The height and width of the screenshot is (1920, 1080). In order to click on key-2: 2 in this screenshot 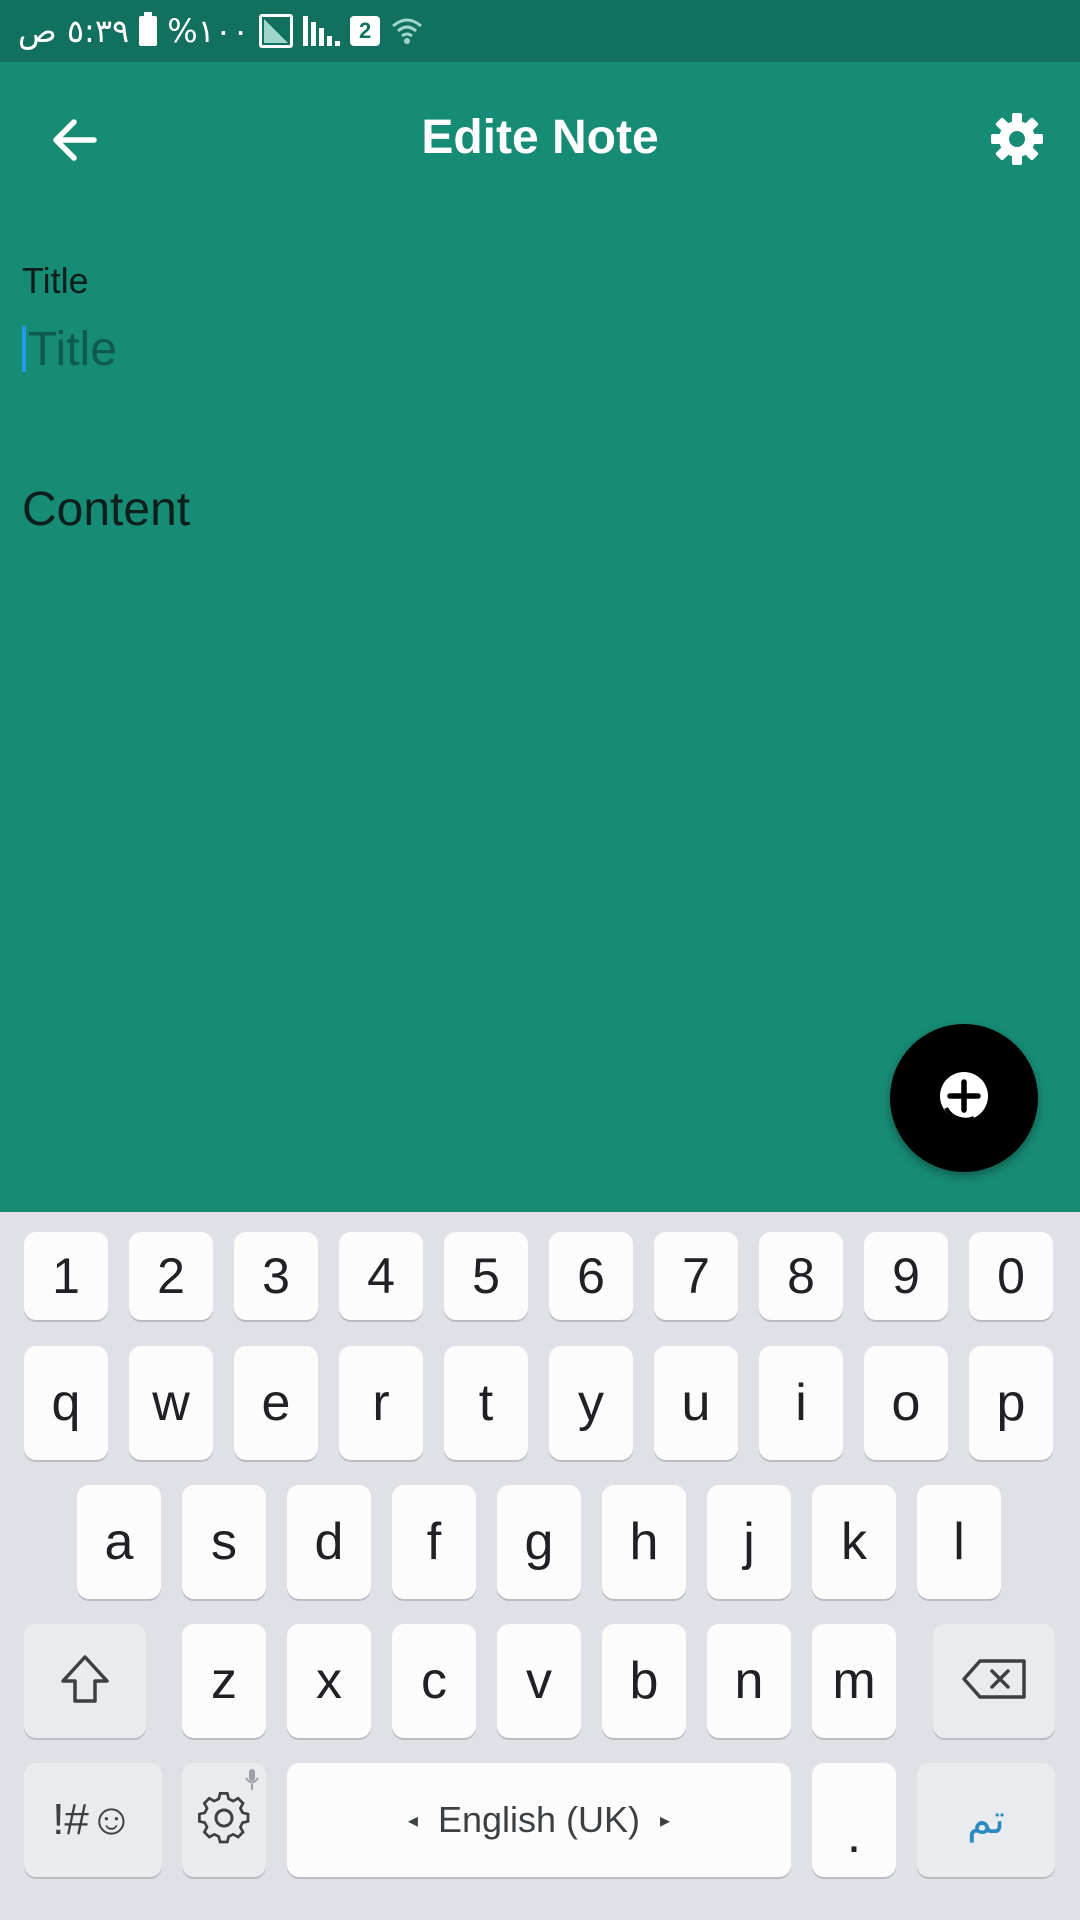, I will do `click(171, 1276)`.